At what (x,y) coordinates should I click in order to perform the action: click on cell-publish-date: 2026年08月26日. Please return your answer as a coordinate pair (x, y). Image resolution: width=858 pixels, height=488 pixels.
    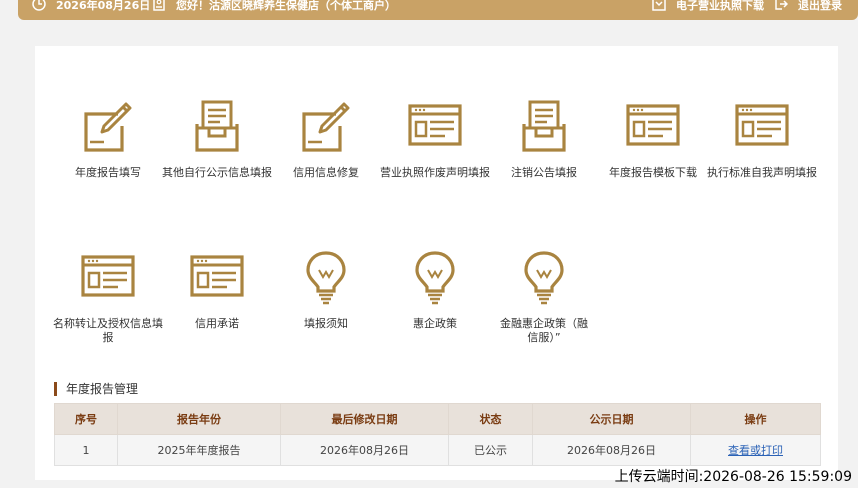
    Looking at the image, I should click on (611, 450).